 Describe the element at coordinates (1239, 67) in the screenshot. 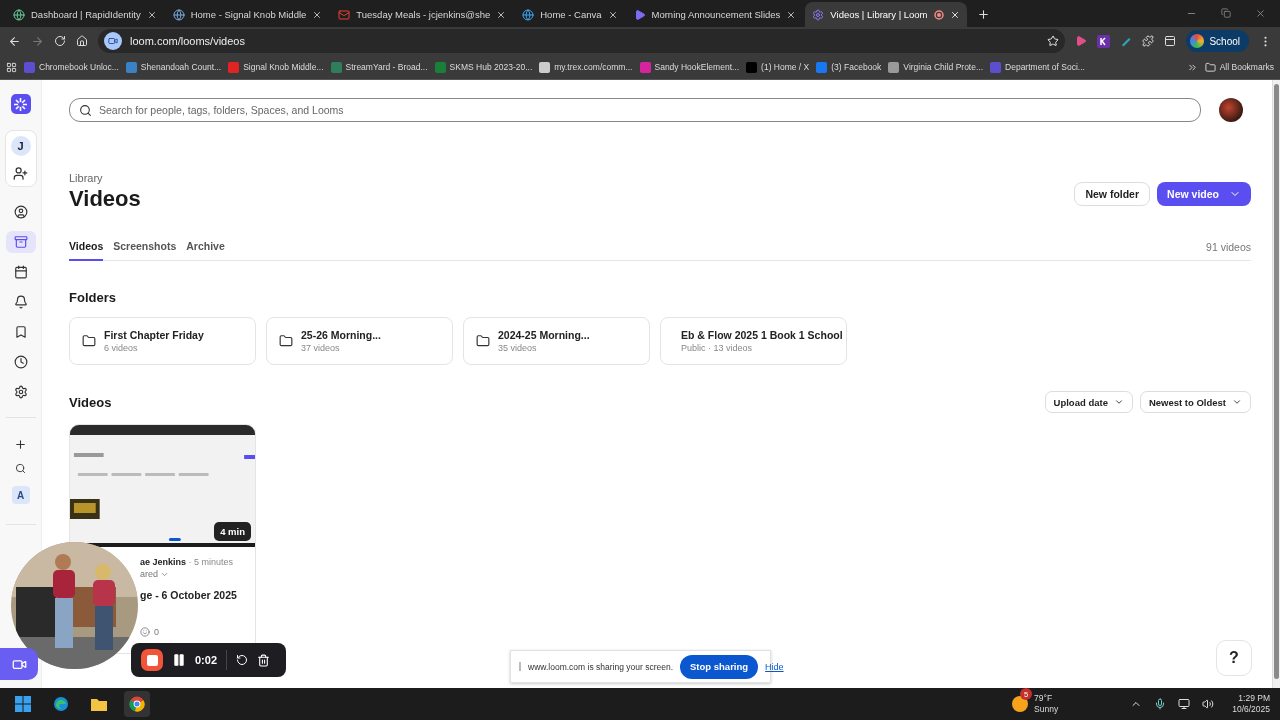

I see `bookmark-link: All Bookmarks` at that location.